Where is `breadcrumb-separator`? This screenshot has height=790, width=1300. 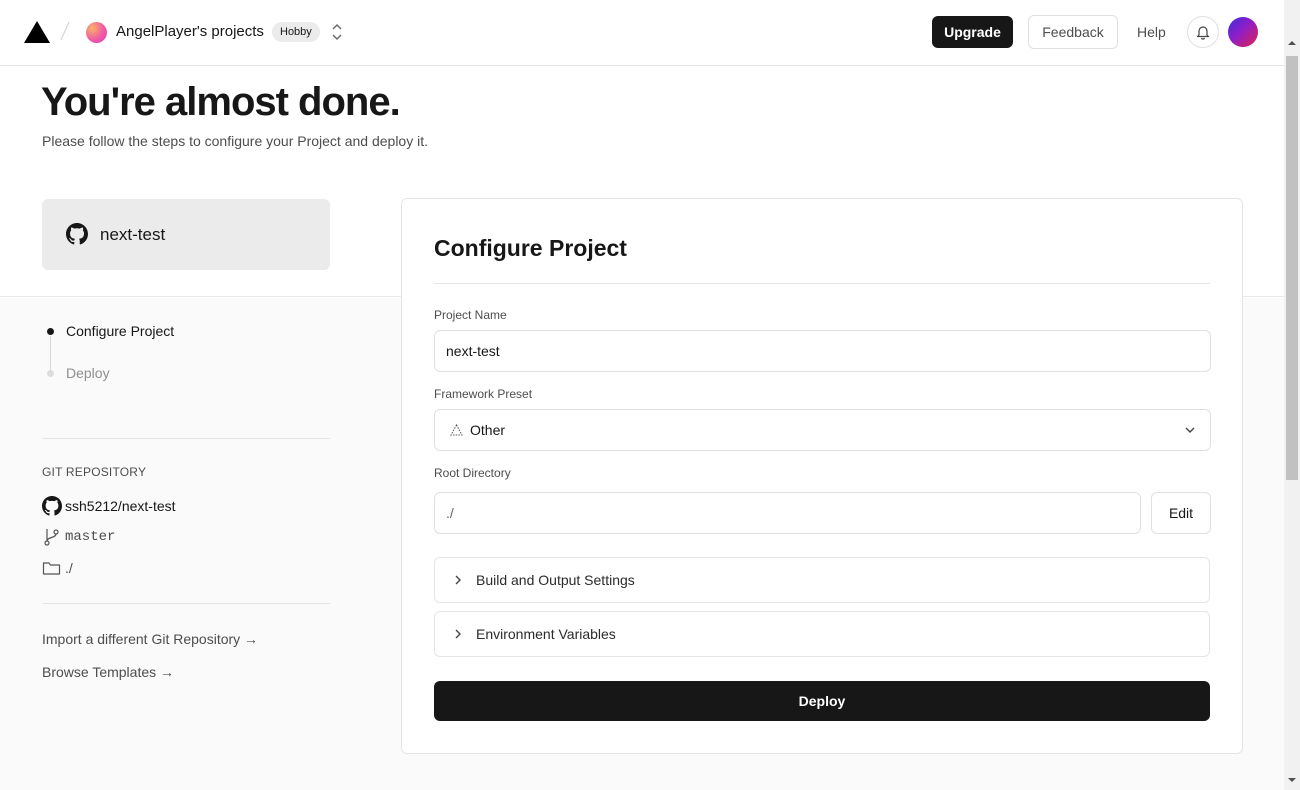 breadcrumb-separator is located at coordinates (65, 31).